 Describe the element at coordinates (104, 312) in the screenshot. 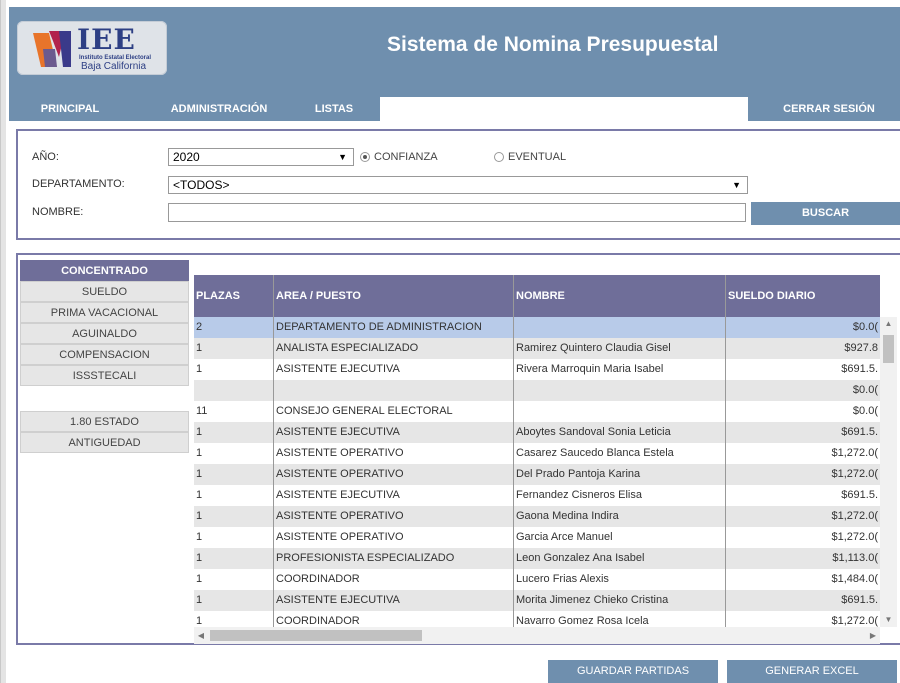

I see `tab-prima-vacacional: PRIMA VACACIONAL` at that location.